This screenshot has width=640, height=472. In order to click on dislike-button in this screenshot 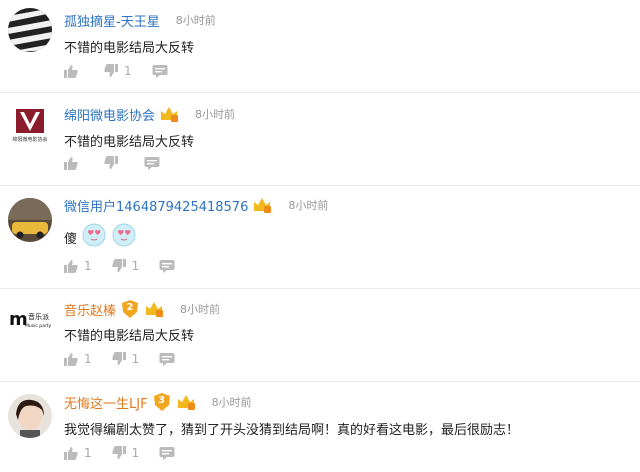, I will do `click(114, 163)`.